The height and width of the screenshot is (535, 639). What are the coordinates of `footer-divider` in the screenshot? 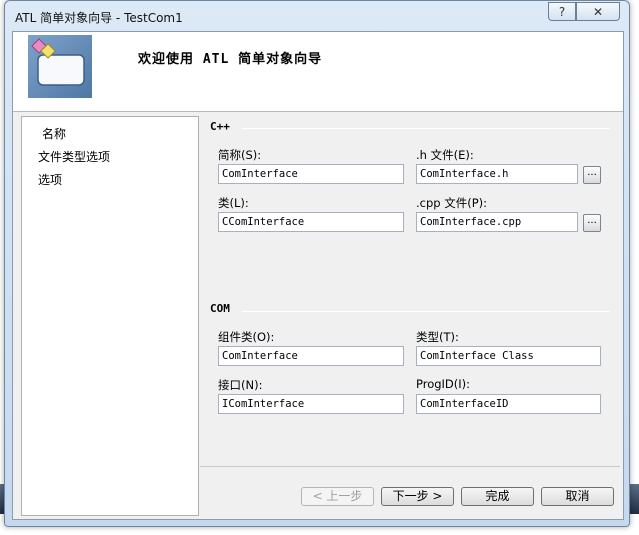 It's located at (410, 466).